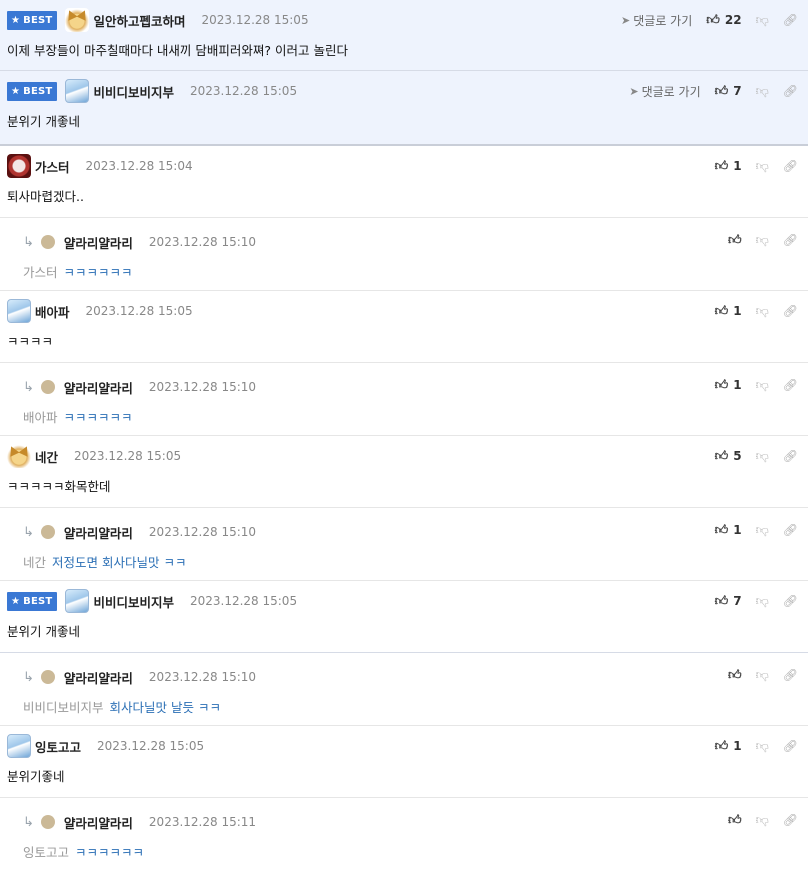 The width and height of the screenshot is (808, 874). I want to click on nickname: 일안하고펩코하며, so click(139, 20).